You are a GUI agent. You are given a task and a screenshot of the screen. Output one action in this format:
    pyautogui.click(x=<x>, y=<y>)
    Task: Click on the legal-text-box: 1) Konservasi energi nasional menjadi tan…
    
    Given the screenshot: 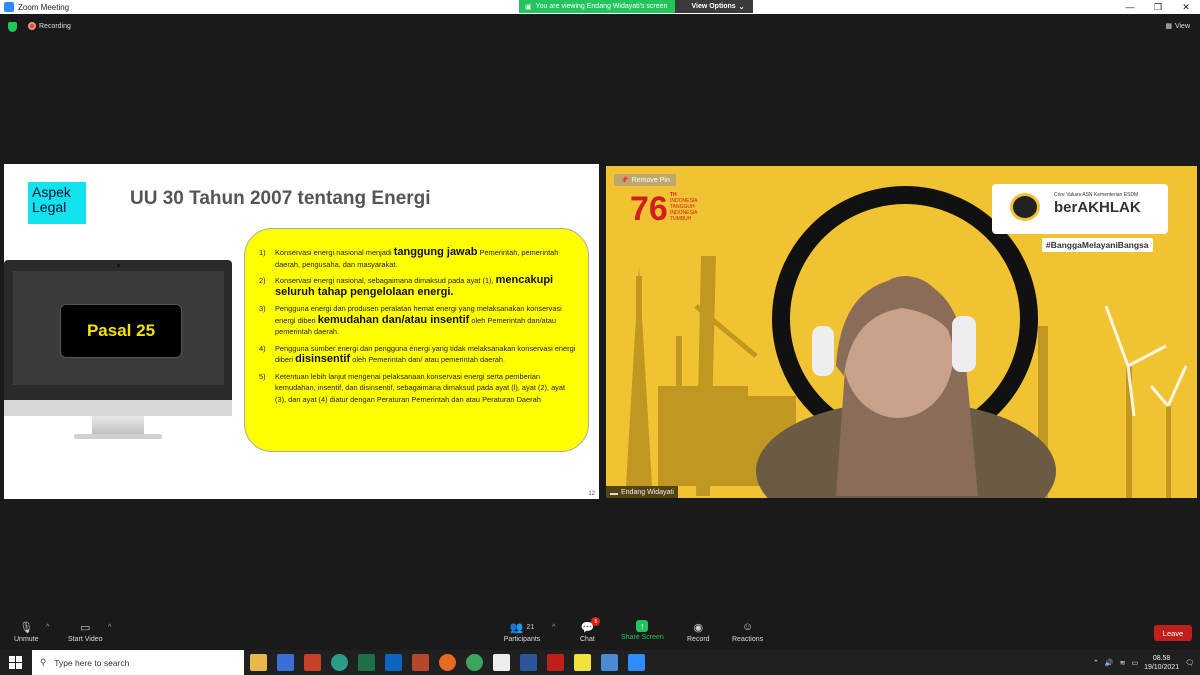 What is the action you would take?
    pyautogui.click(x=416, y=340)
    